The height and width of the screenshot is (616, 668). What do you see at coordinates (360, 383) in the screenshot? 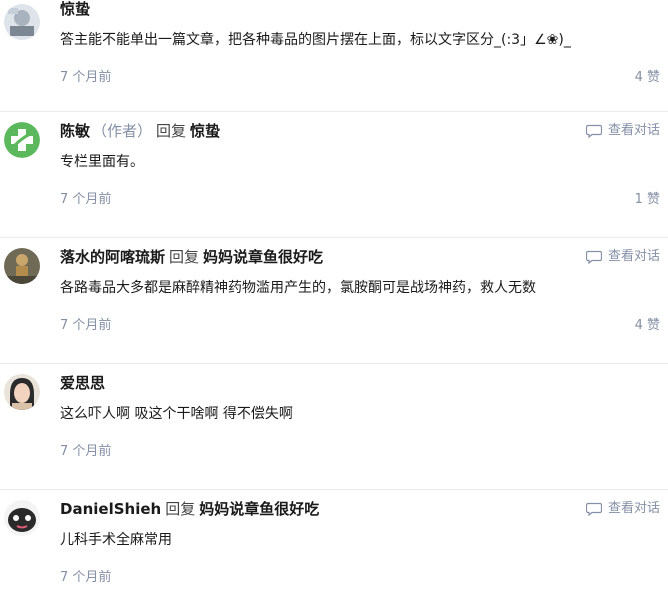
I see `comment-header: 爱思思` at bounding box center [360, 383].